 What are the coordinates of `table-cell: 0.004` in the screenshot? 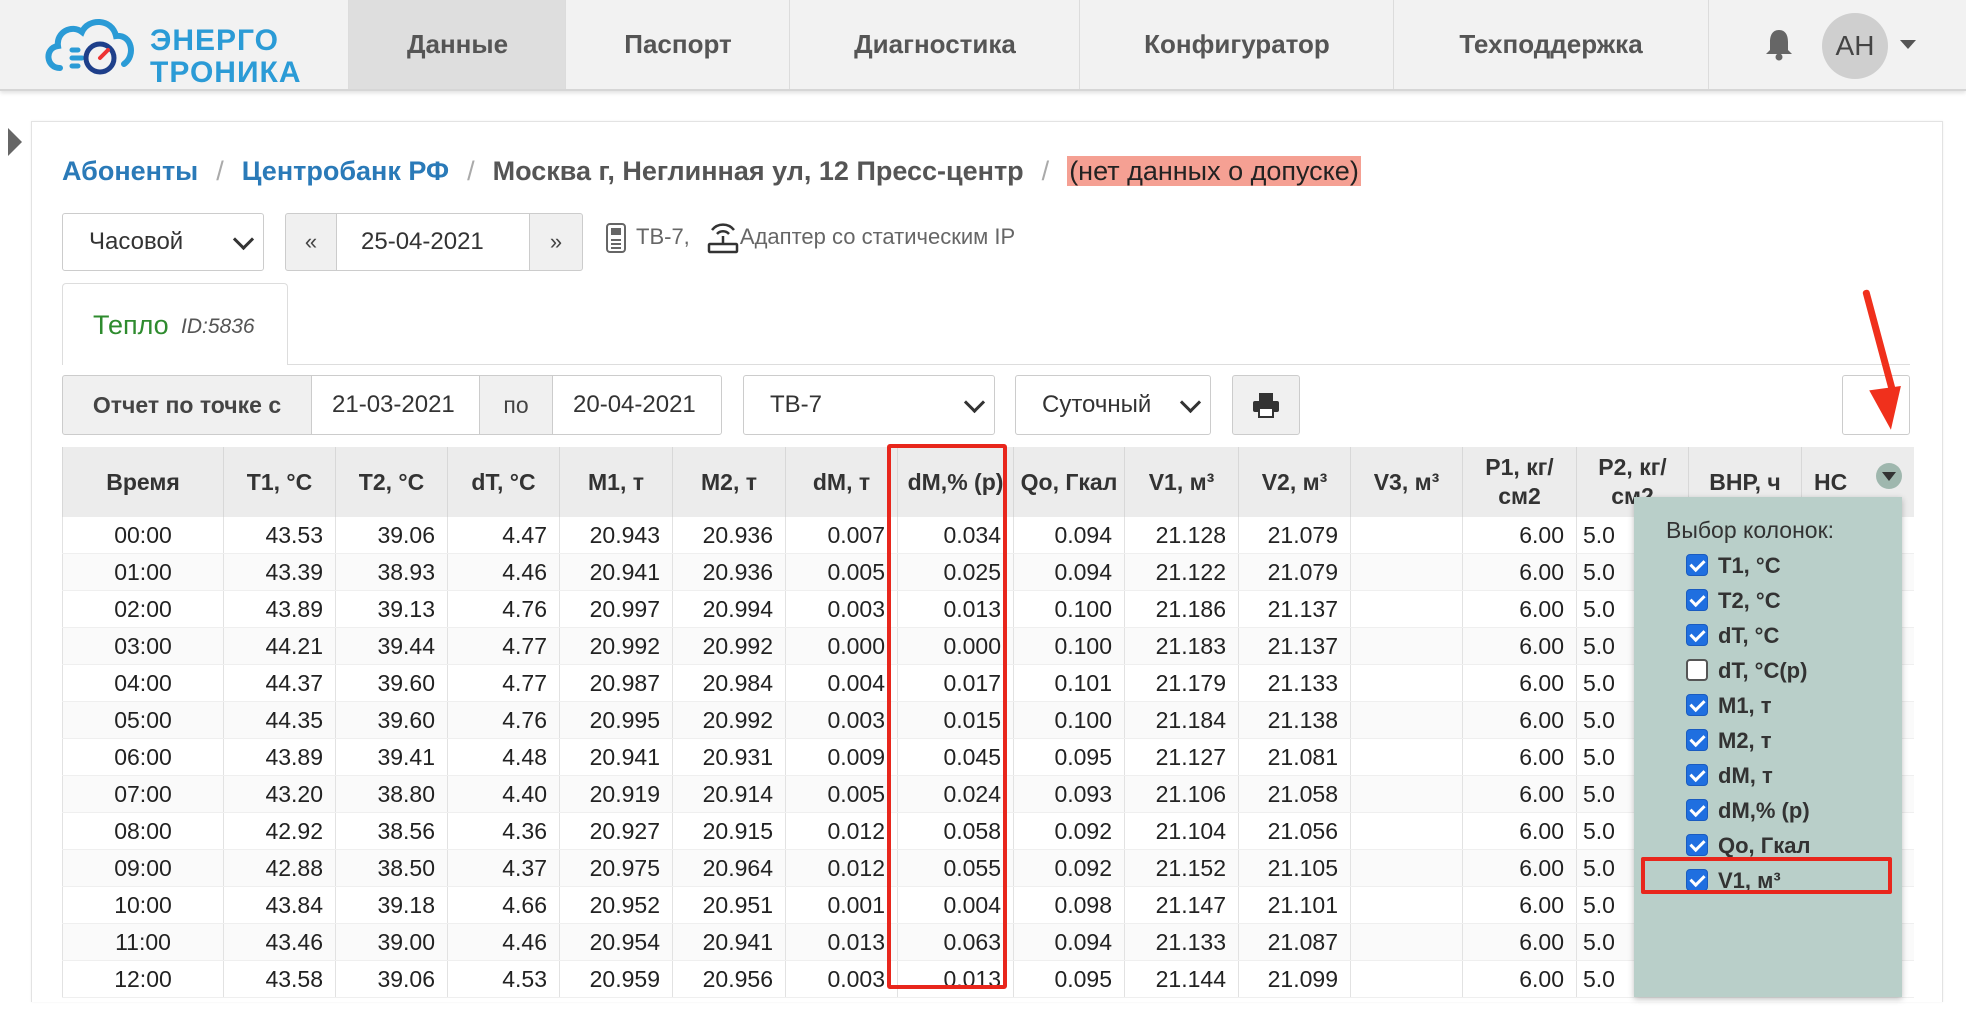 It's located at (841, 683).